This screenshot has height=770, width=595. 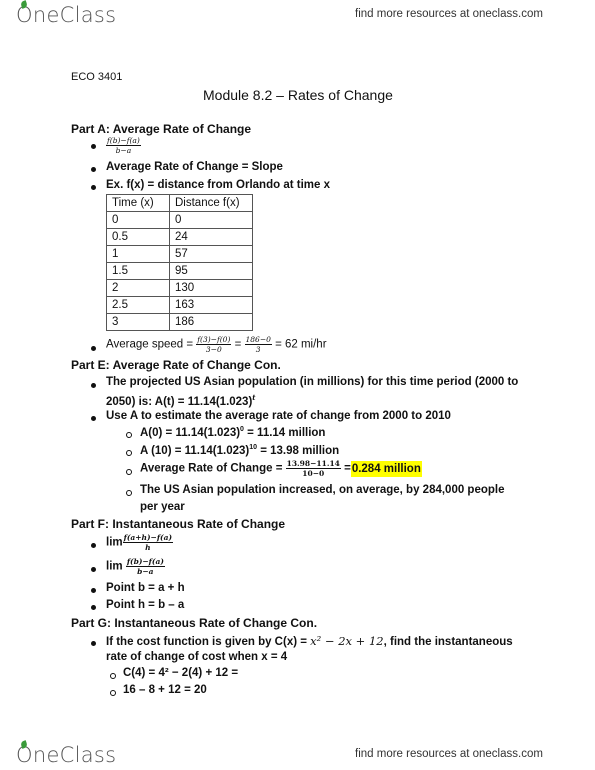 I want to click on avg-rate-formula: f(b)−f(a) b−a, so click(x=123, y=145).